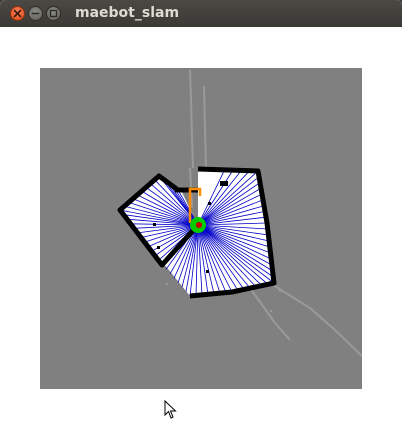  Describe the element at coordinates (127, 13) in the screenshot. I see `window-title: maebot_slam` at that location.